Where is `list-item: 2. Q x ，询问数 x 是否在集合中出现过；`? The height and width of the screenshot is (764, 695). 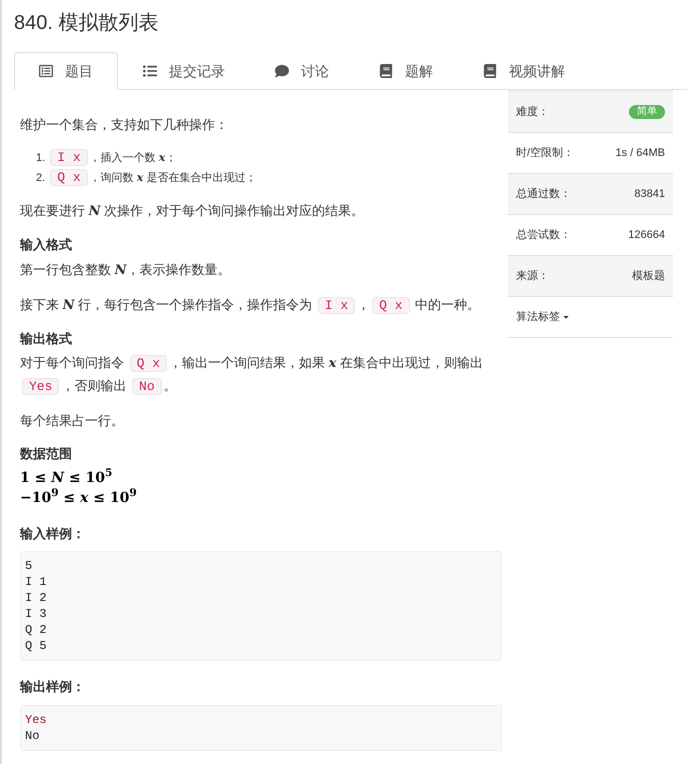 list-item: 2. Q x ，询问数 x 是否在集合中出现过； is located at coordinates (147, 178).